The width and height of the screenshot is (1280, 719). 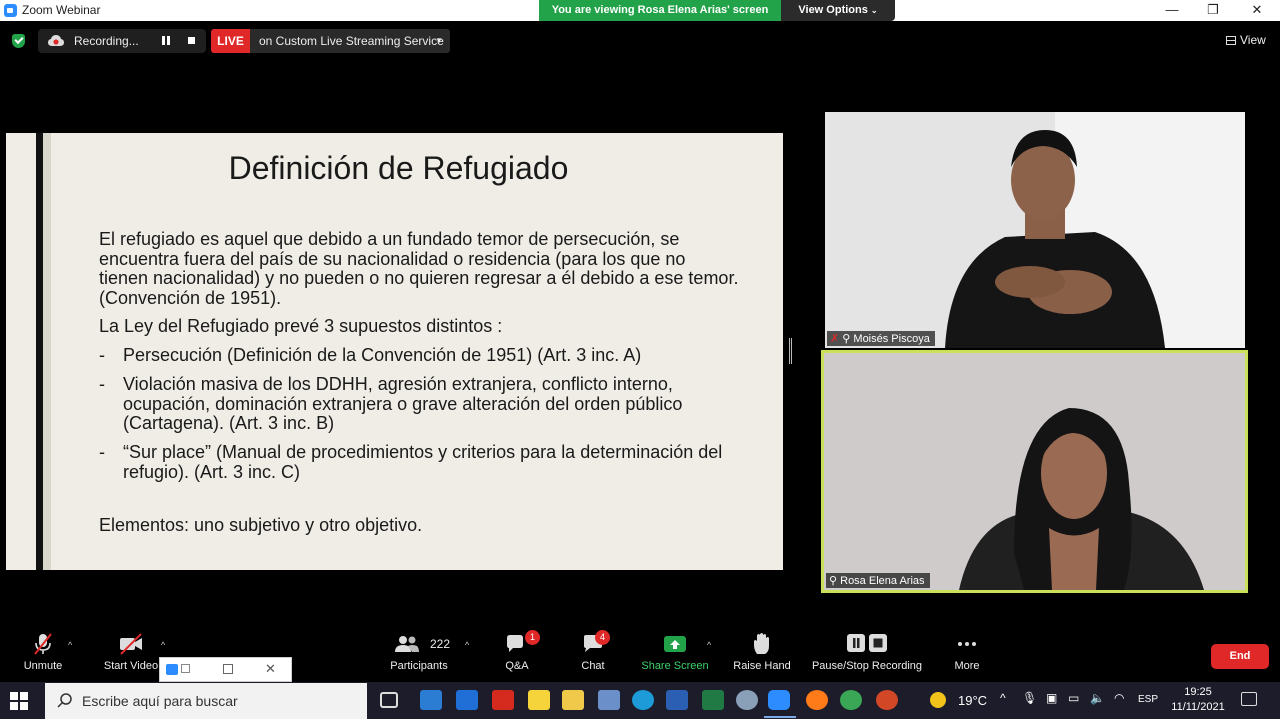 I want to click on search-icon, so click(x=64, y=700).